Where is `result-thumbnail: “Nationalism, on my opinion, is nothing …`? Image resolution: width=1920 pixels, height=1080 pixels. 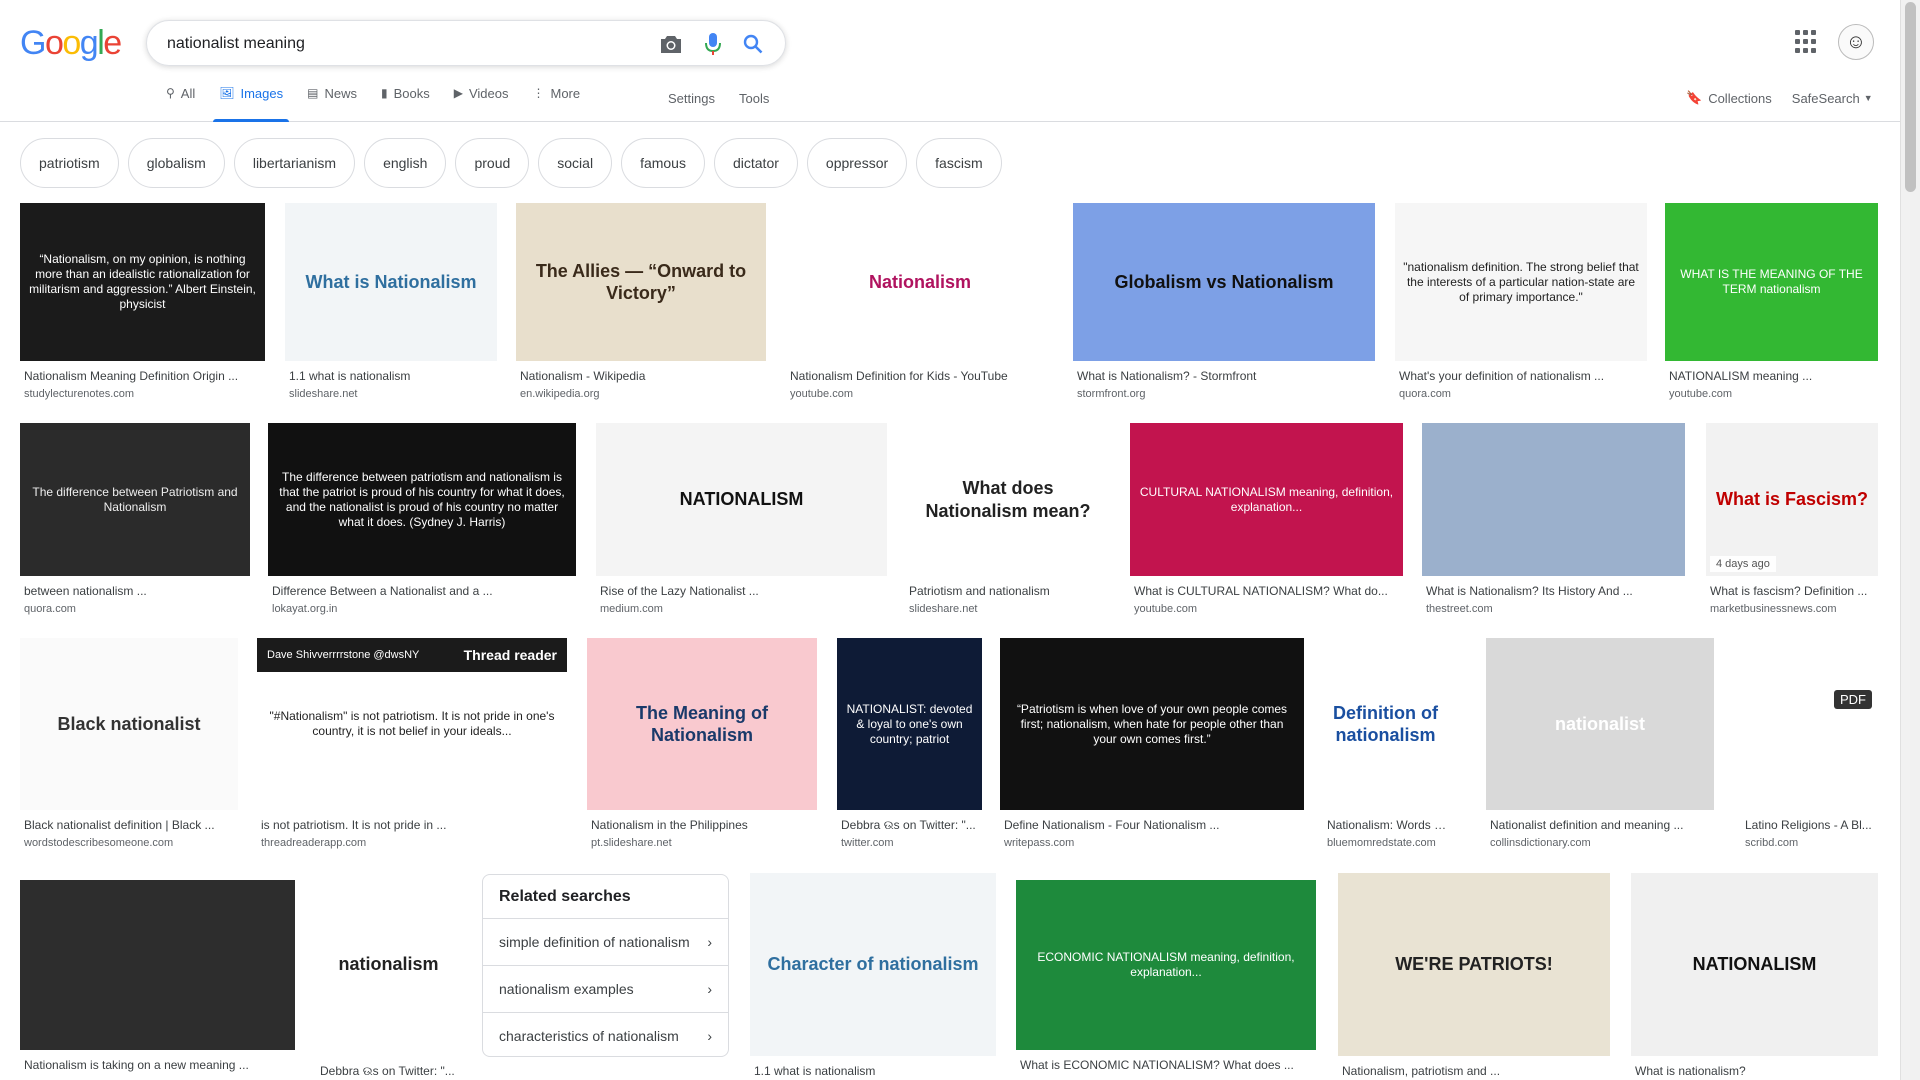 result-thumbnail: “Nationalism, on my opinion, is nothing … is located at coordinates (142, 282).